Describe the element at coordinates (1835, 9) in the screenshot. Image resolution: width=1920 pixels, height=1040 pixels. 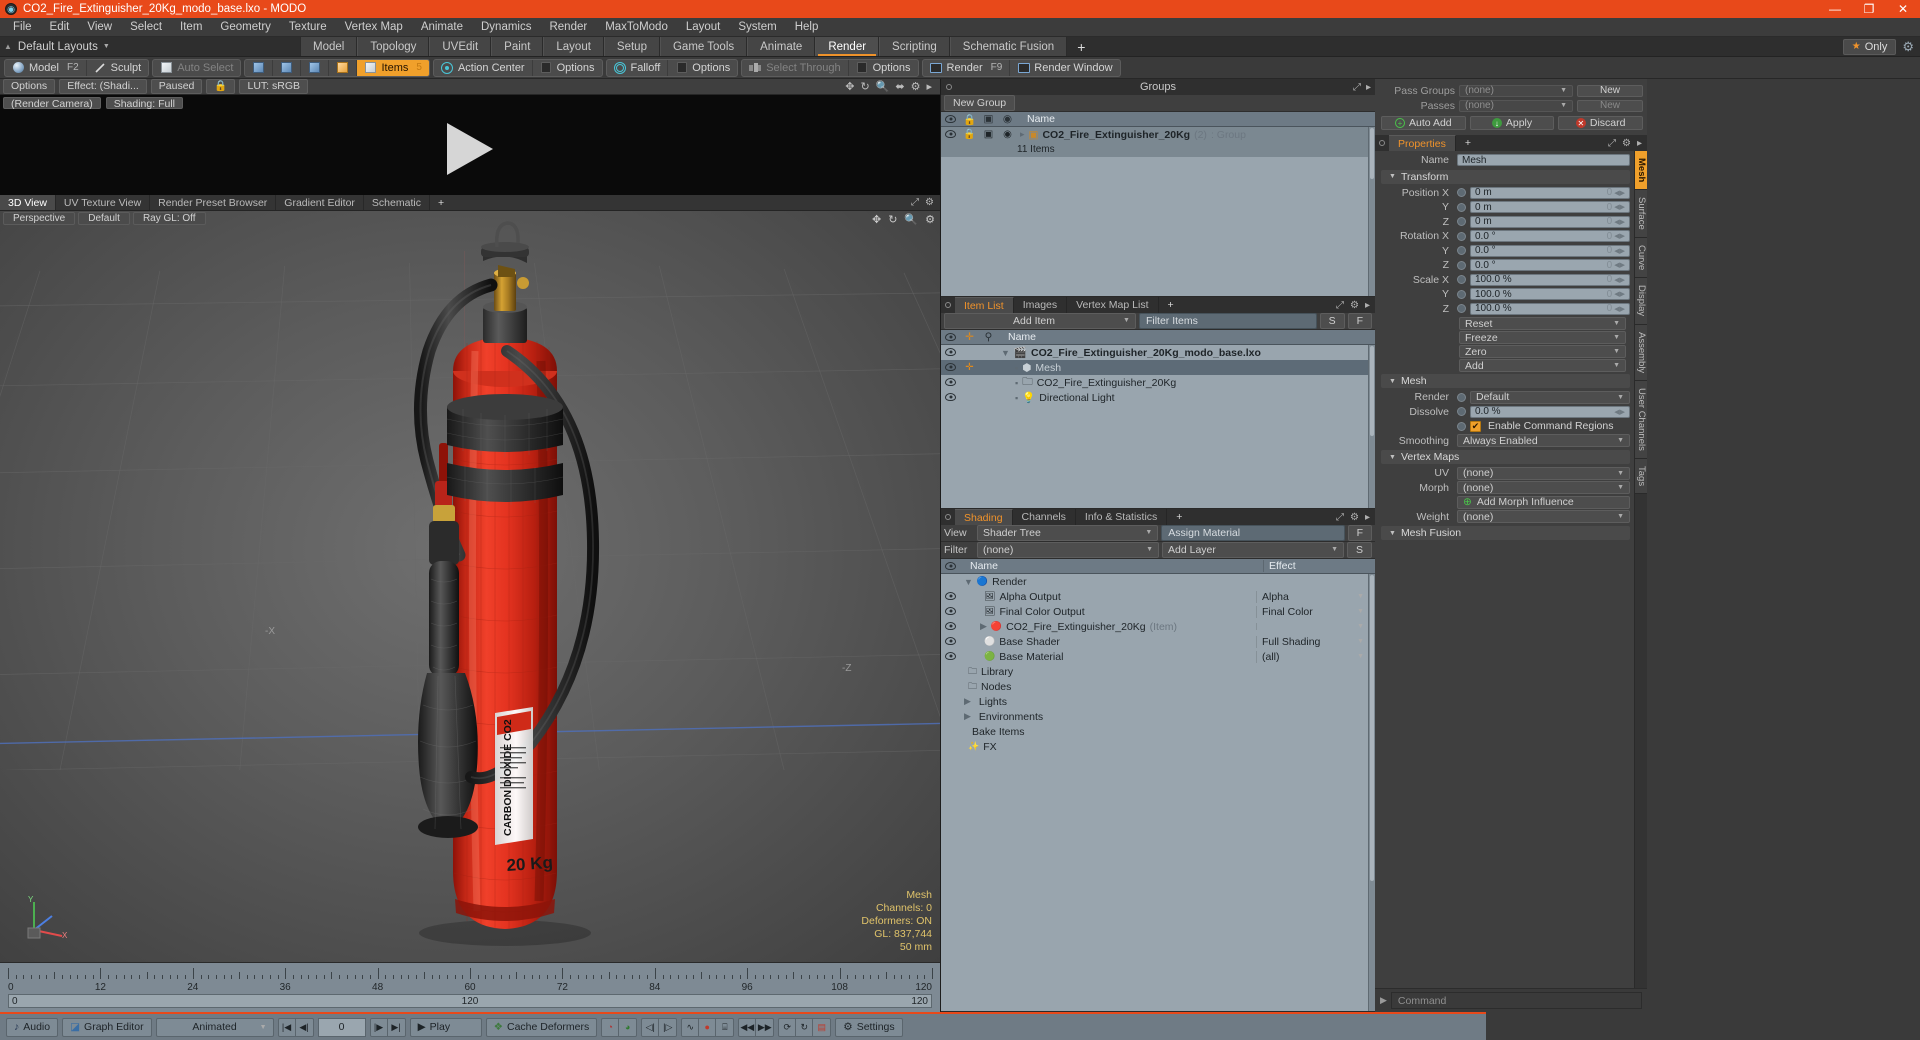
I see `minimize-button: —` at that location.